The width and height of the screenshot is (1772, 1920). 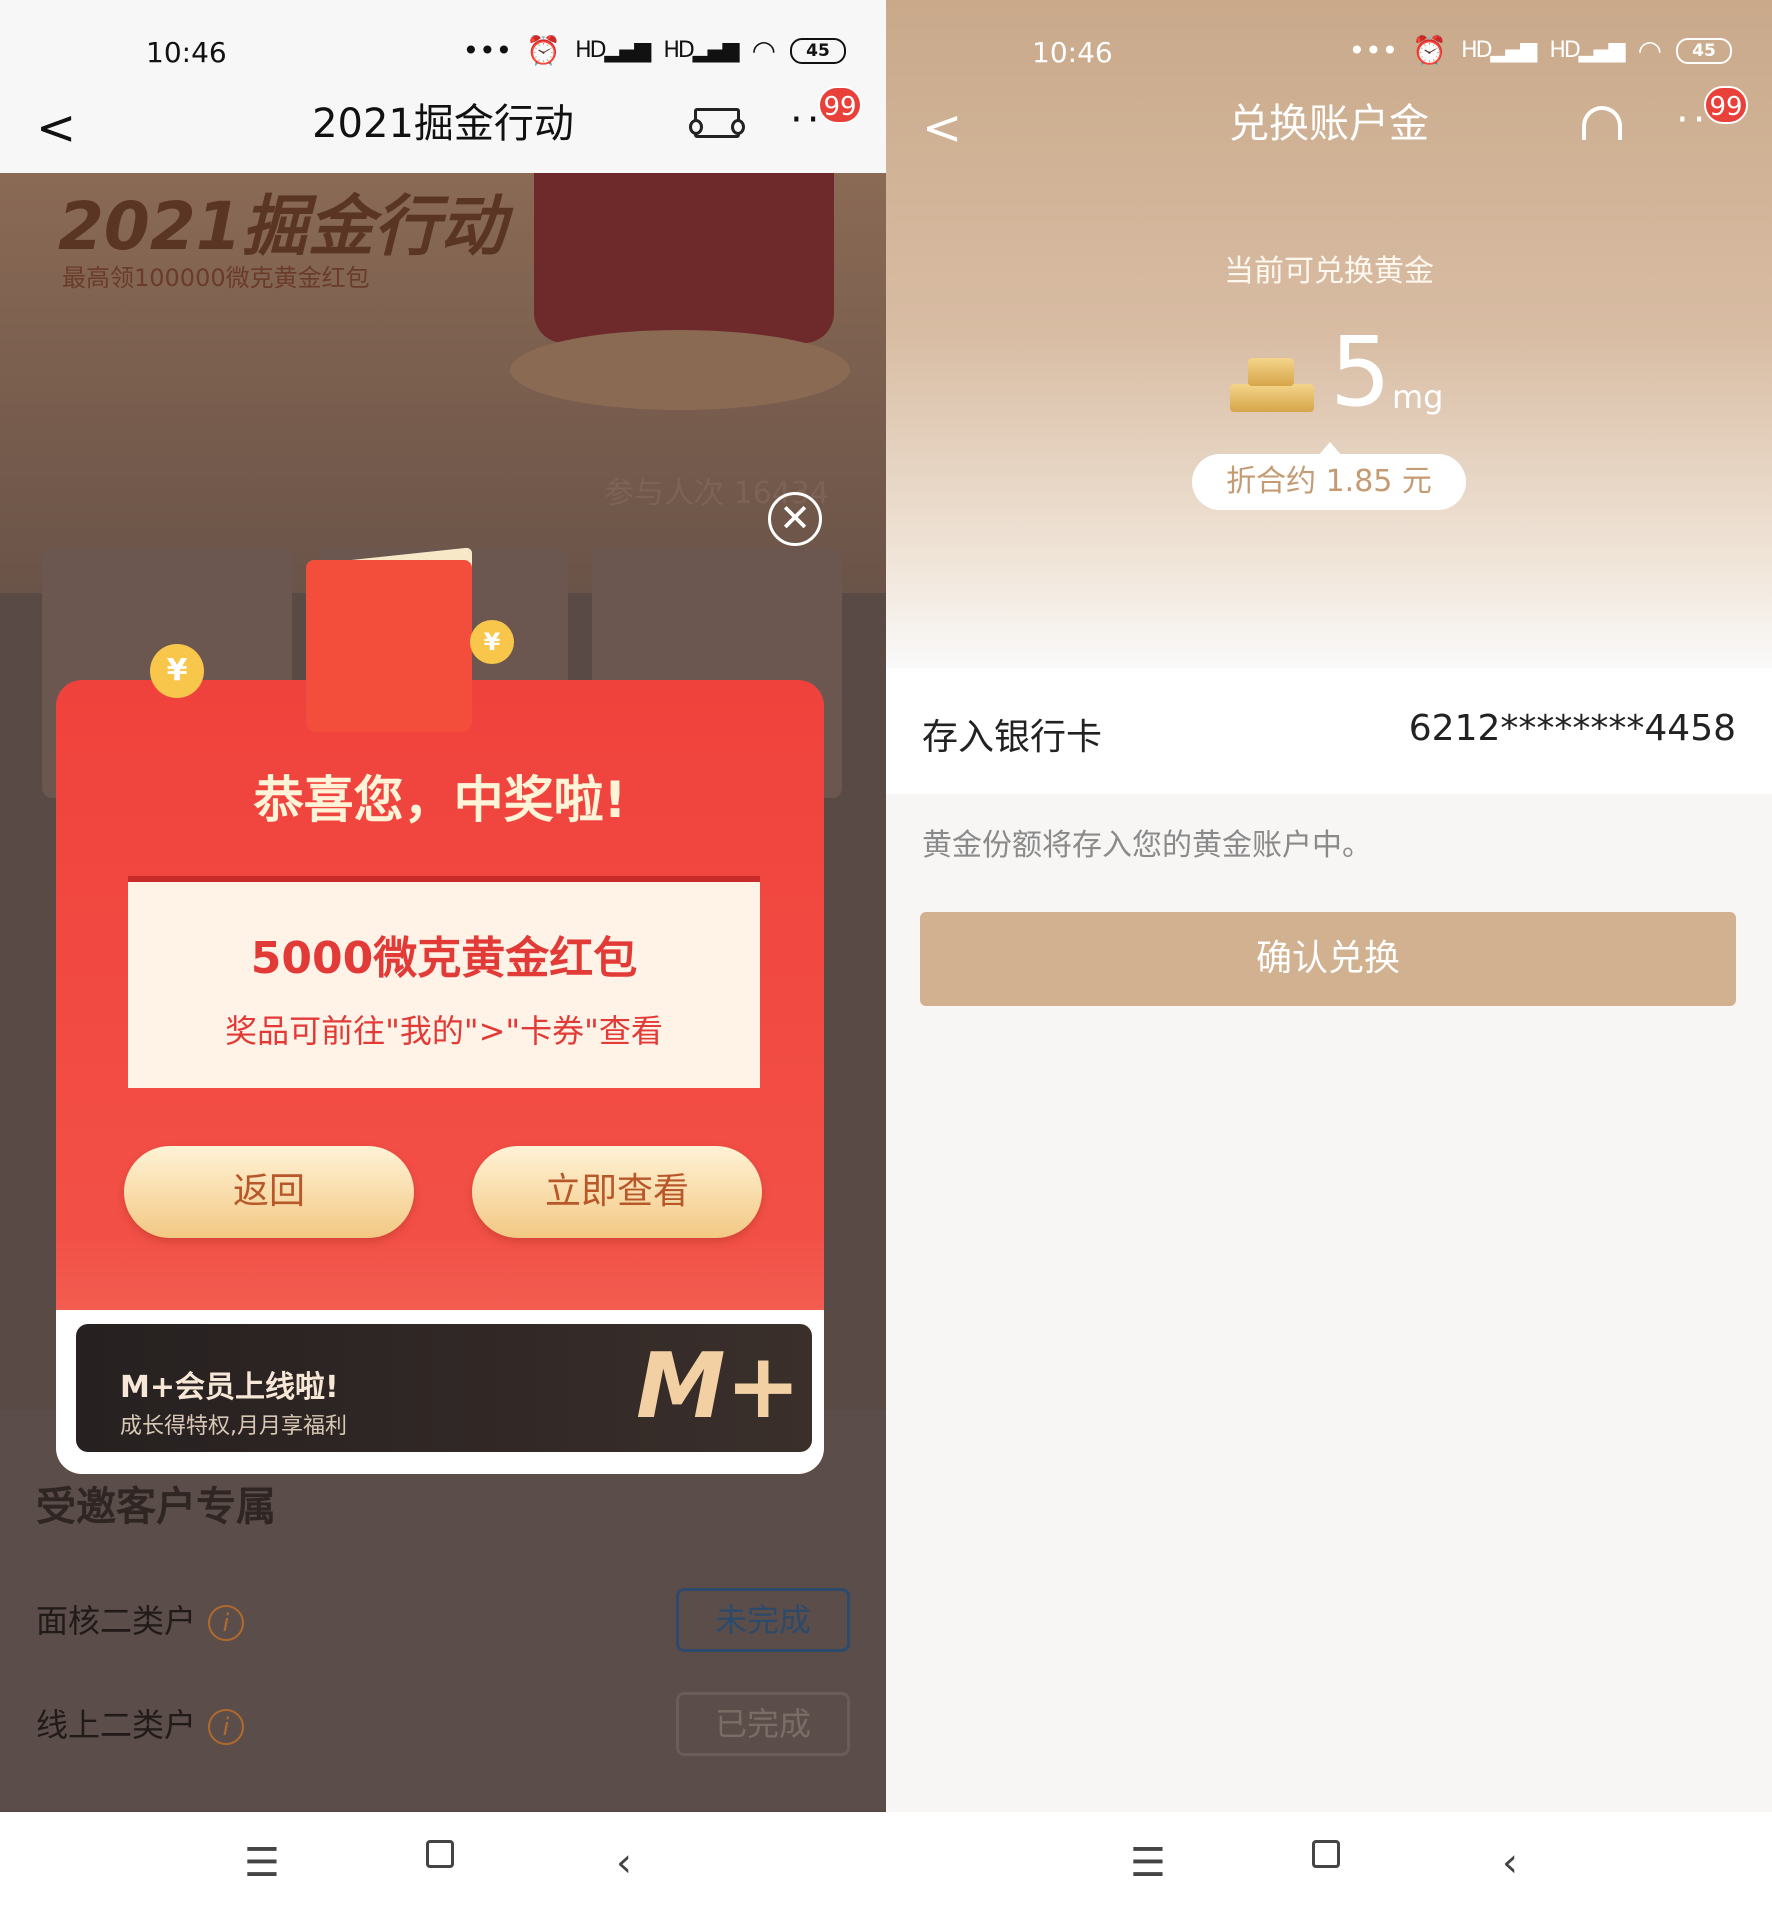 I want to click on gold-amount: 5, so click(x=1361, y=372).